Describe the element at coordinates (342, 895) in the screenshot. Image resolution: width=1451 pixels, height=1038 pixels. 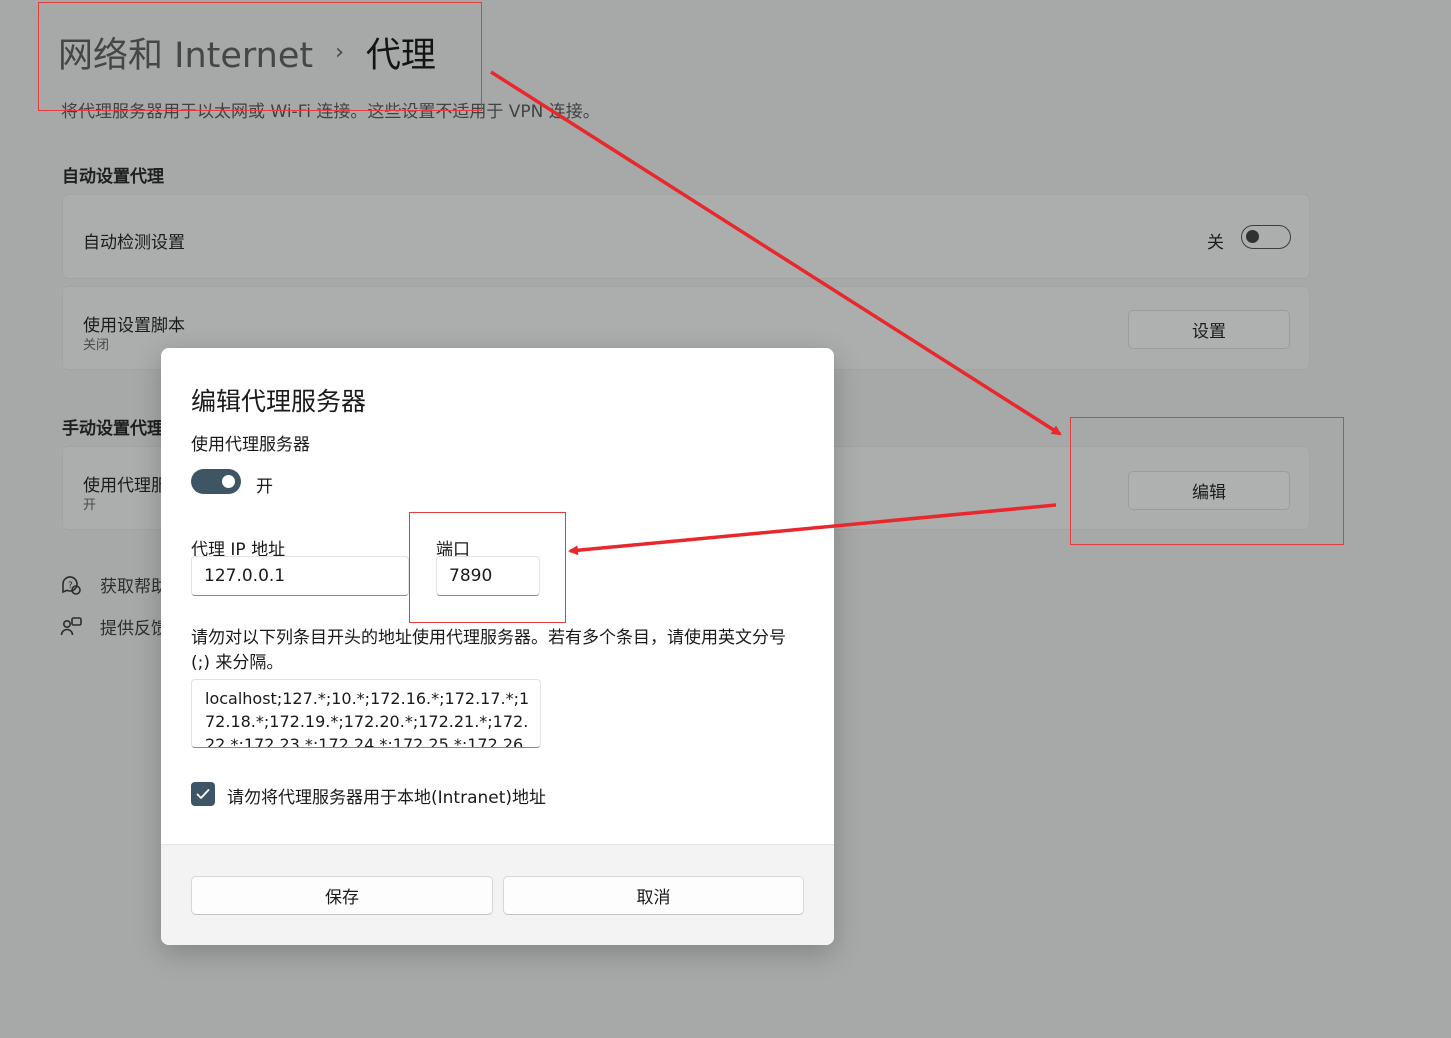
I see `save-button: 保存` at that location.